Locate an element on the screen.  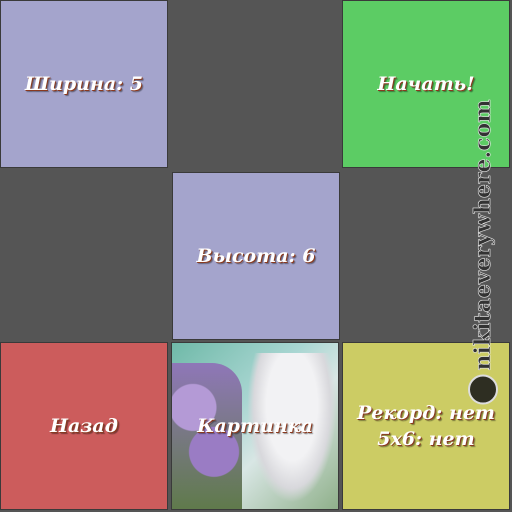
record-line-2: 5x6: нет is located at coordinates (426, 439).